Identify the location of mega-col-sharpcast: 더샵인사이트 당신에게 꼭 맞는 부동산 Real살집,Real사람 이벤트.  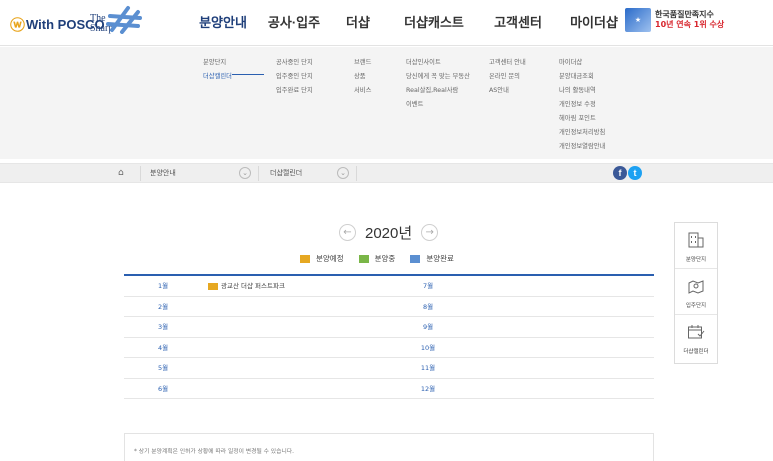
(438, 84).